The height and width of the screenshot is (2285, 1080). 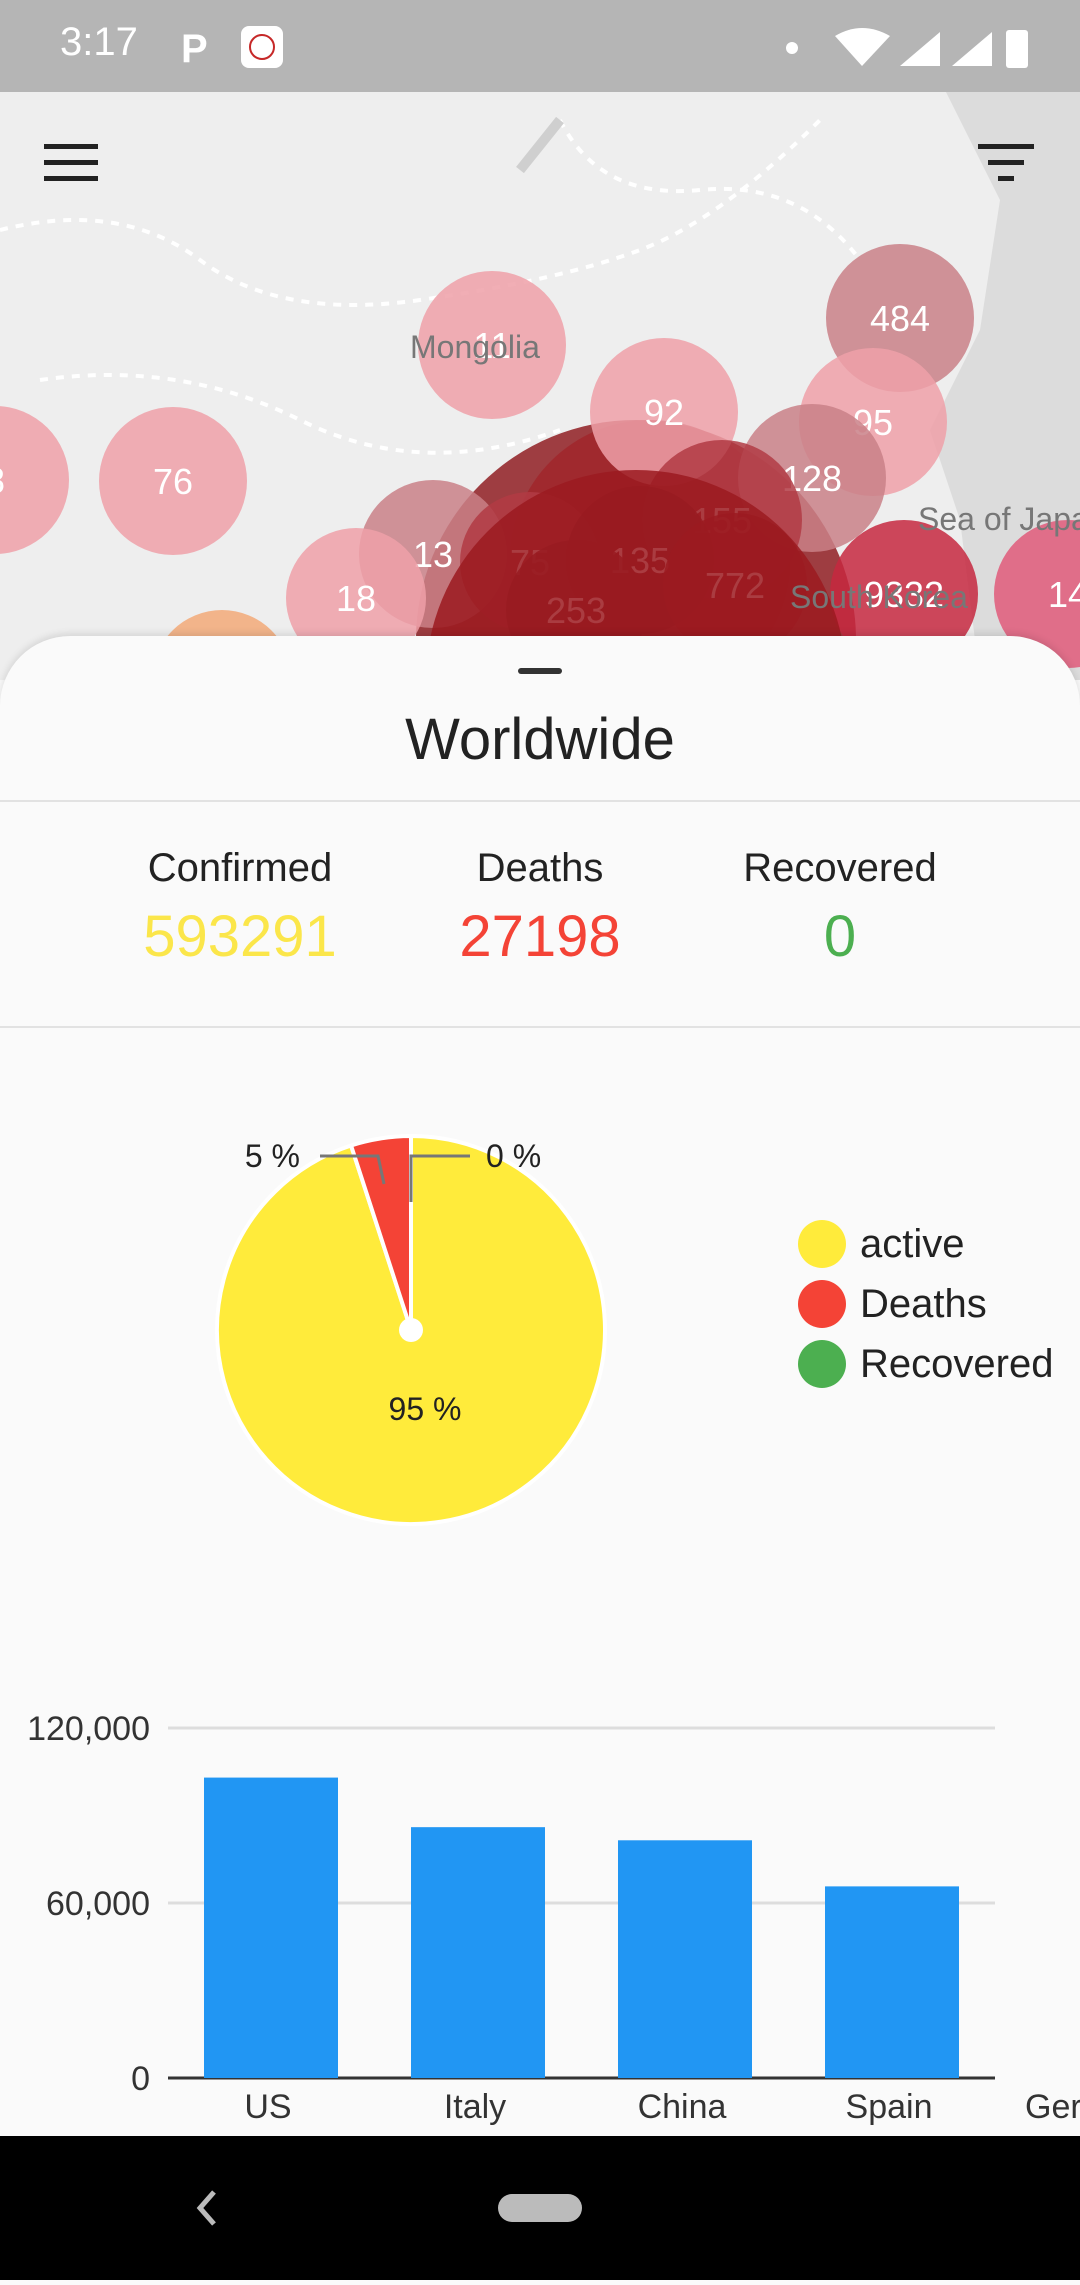 What do you see at coordinates (272, 1156) in the screenshot?
I see `pie-label-deaths: 5 %` at bounding box center [272, 1156].